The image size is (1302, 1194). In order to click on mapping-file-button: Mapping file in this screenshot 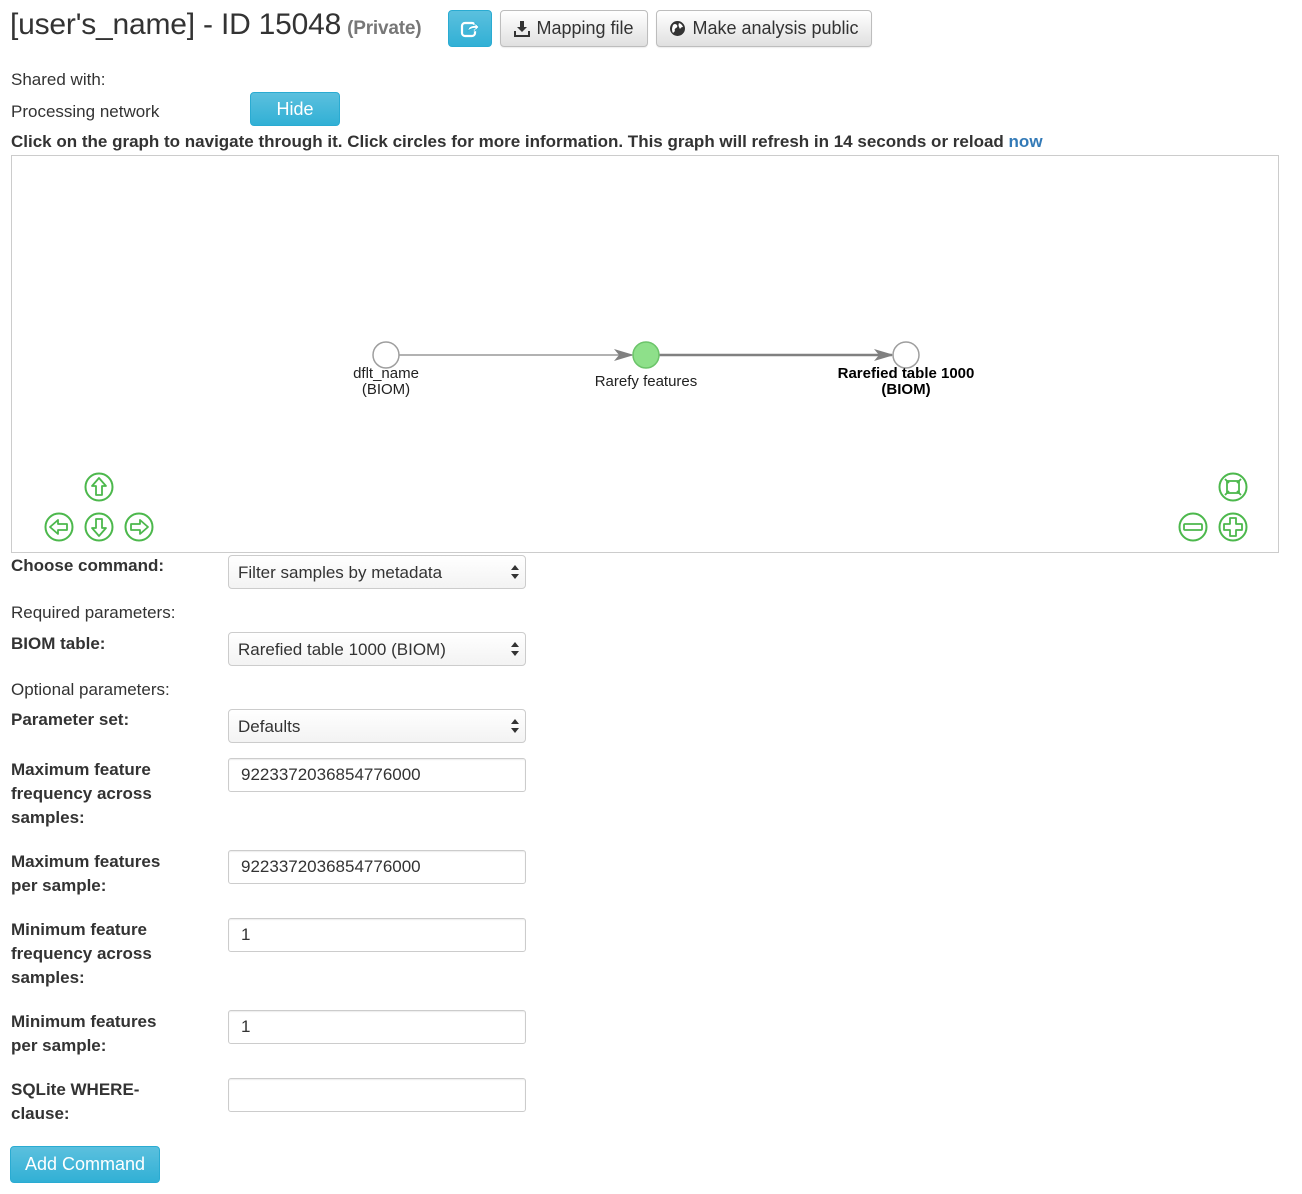, I will do `click(574, 28)`.